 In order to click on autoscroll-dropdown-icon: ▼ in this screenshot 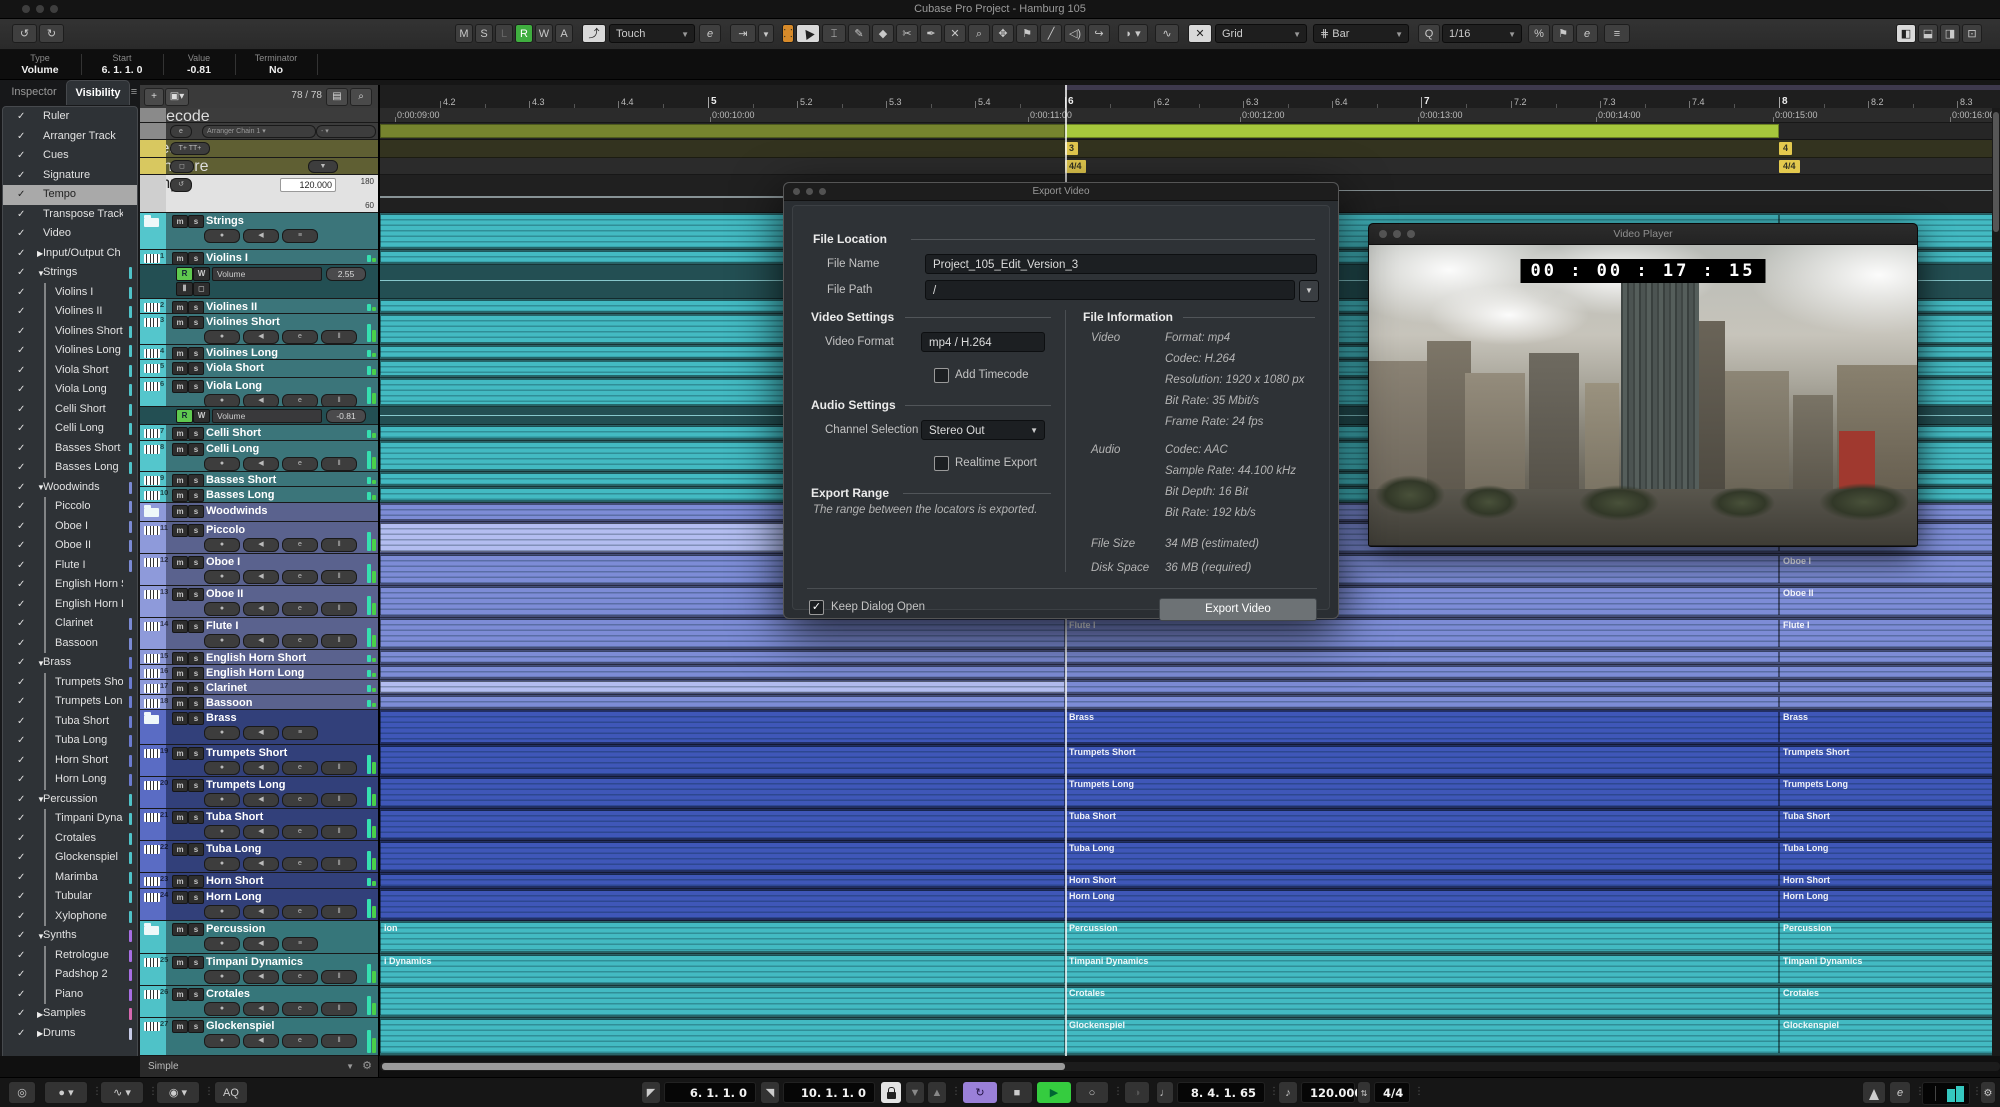, I will do `click(766, 33)`.